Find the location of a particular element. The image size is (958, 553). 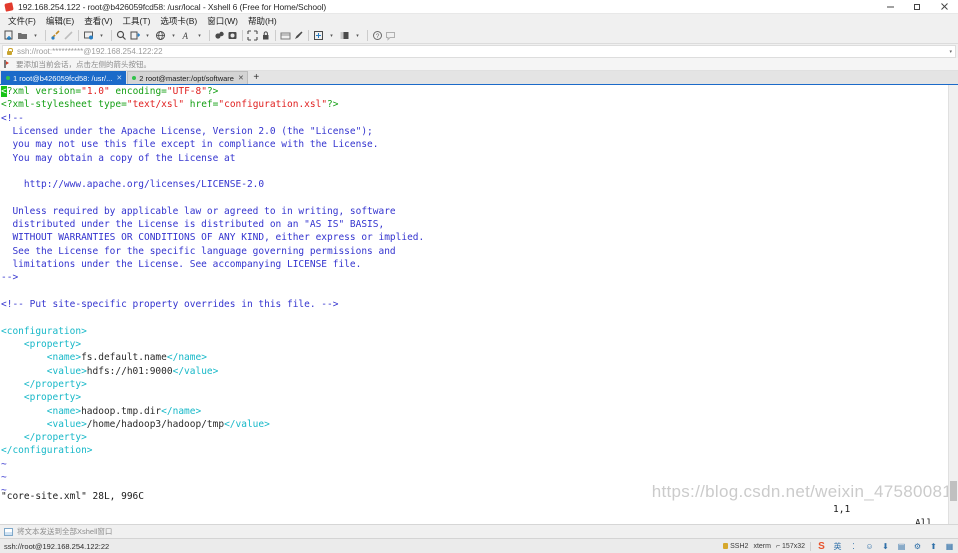

terminal-text: --> is located at coordinates (10, 278).